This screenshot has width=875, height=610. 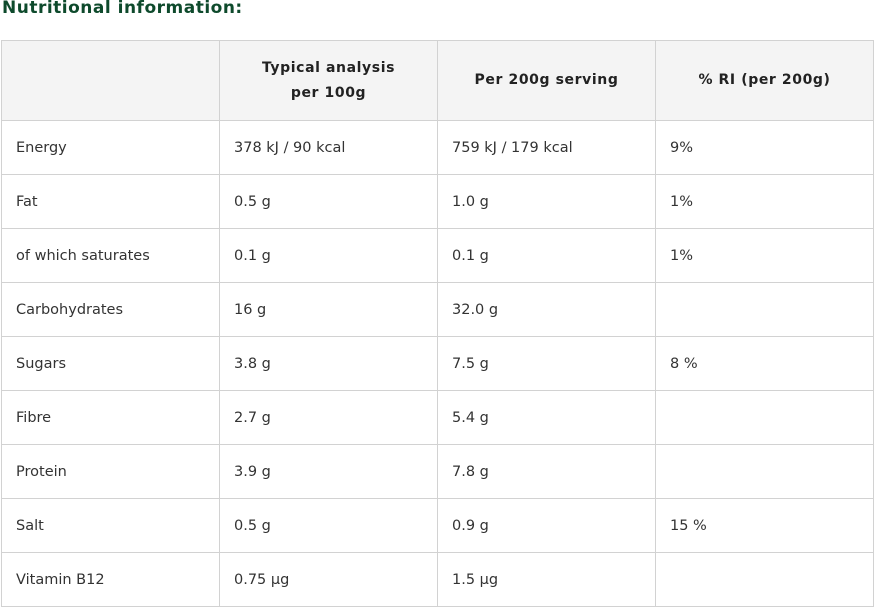 What do you see at coordinates (328, 67) in the screenshot?
I see `header-per-100g-line1: Typical analysis` at bounding box center [328, 67].